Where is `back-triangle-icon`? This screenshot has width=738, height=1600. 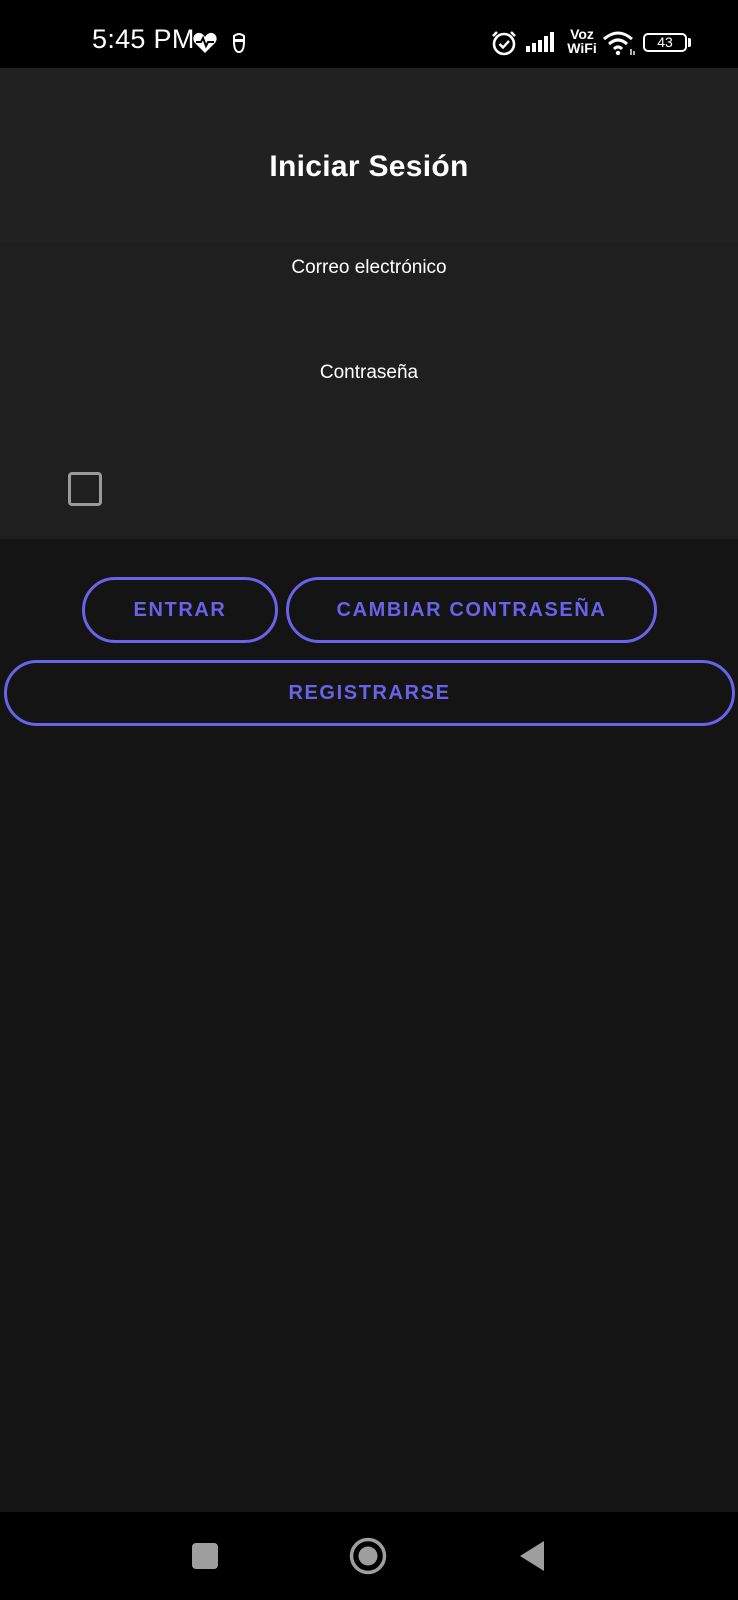
back-triangle-icon is located at coordinates (532, 1556).